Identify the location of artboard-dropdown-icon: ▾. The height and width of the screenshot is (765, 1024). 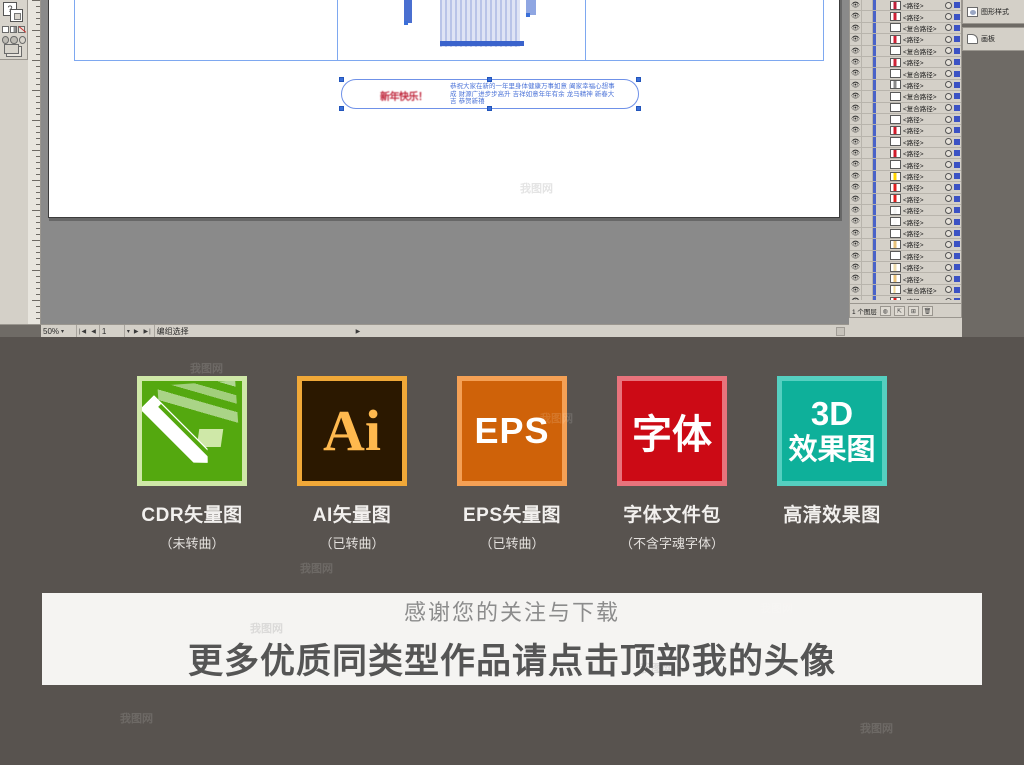
(128, 331).